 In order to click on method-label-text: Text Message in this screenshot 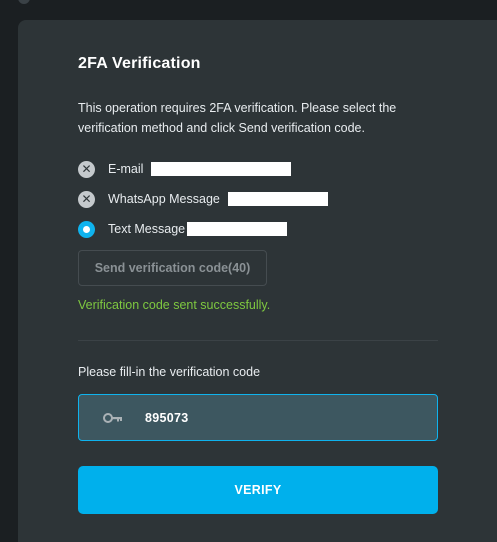, I will do `click(147, 229)`.